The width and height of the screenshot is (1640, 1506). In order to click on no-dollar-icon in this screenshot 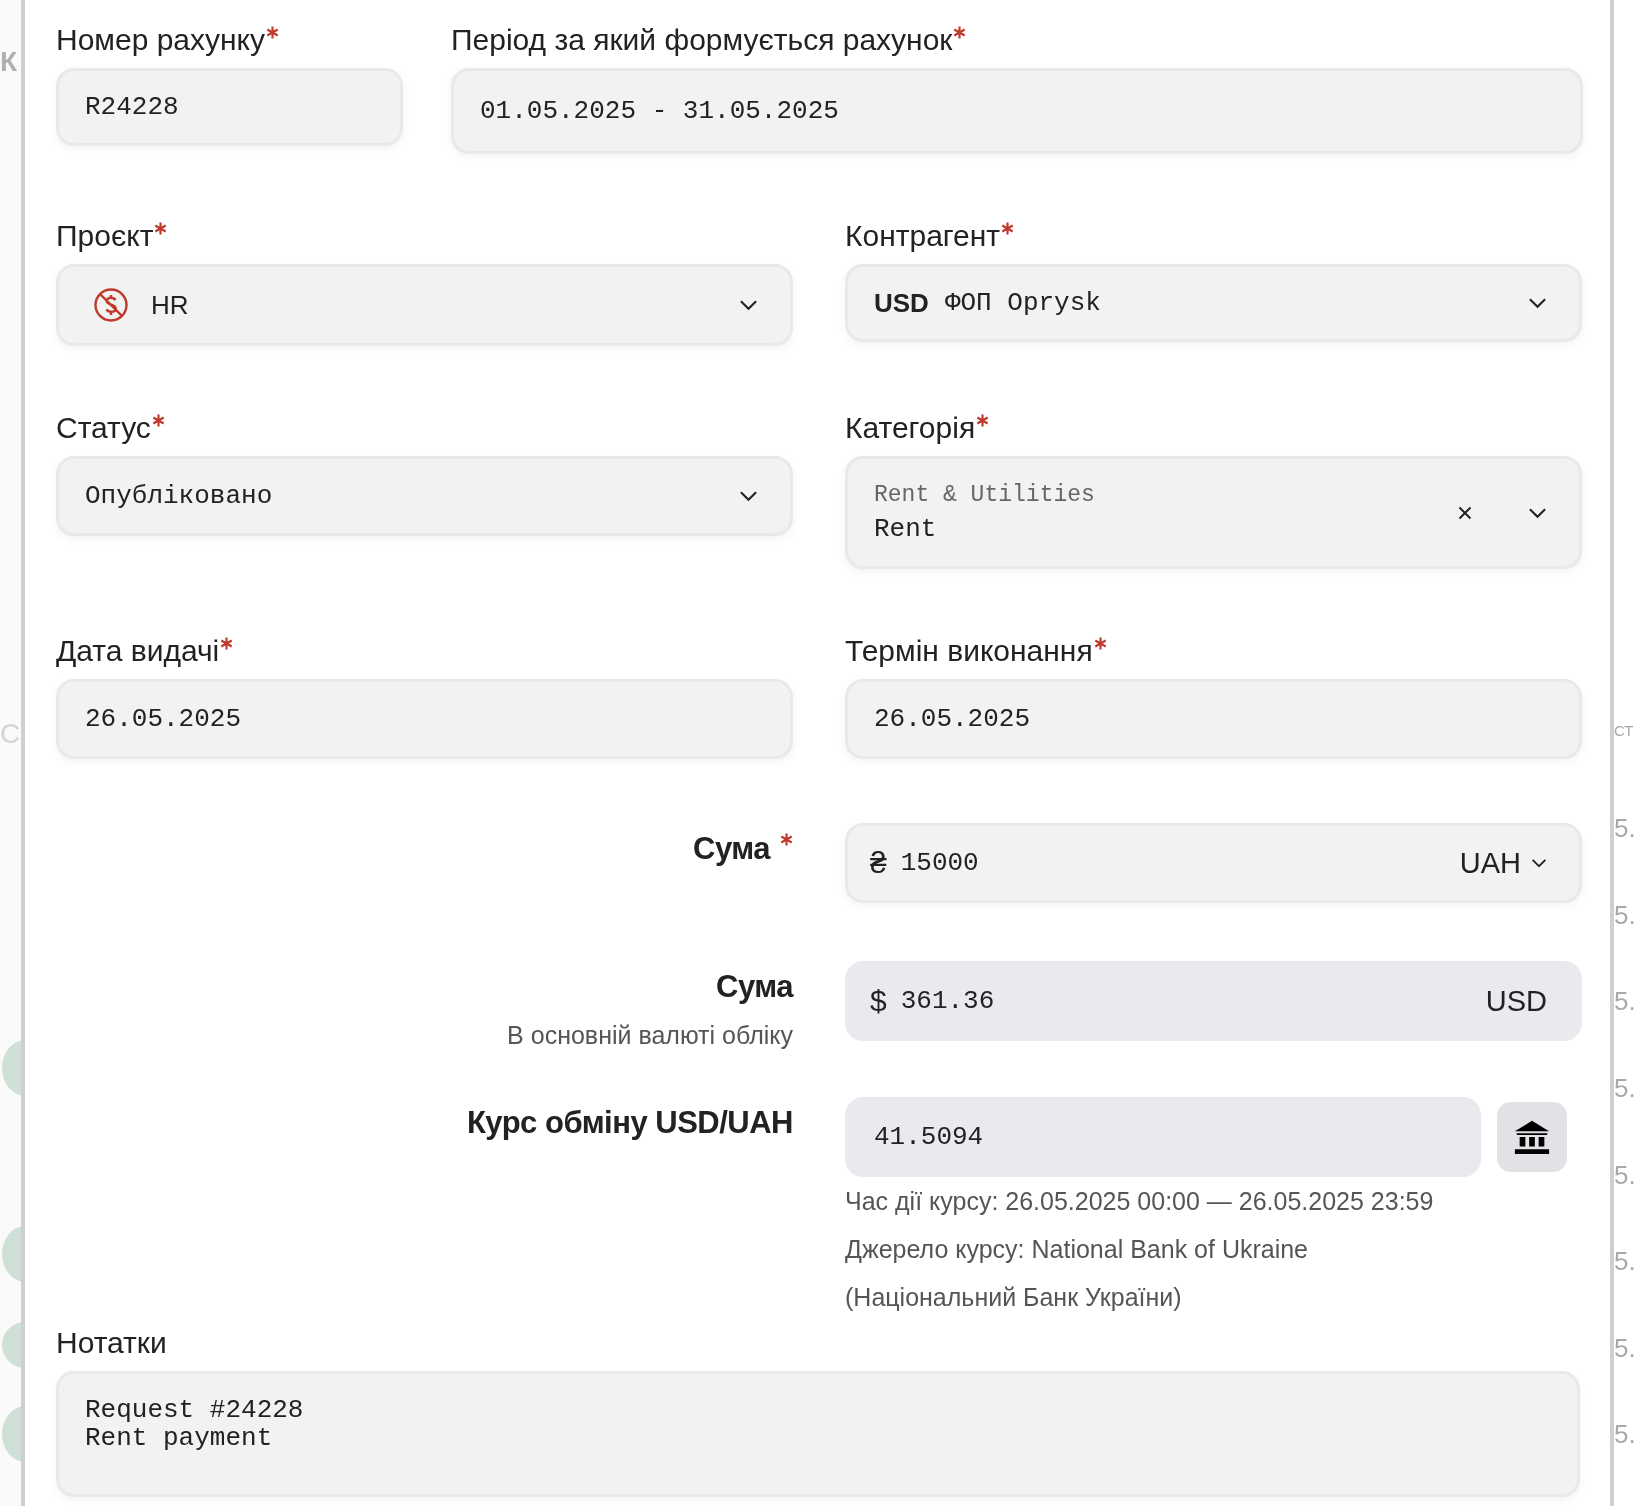, I will do `click(111, 305)`.